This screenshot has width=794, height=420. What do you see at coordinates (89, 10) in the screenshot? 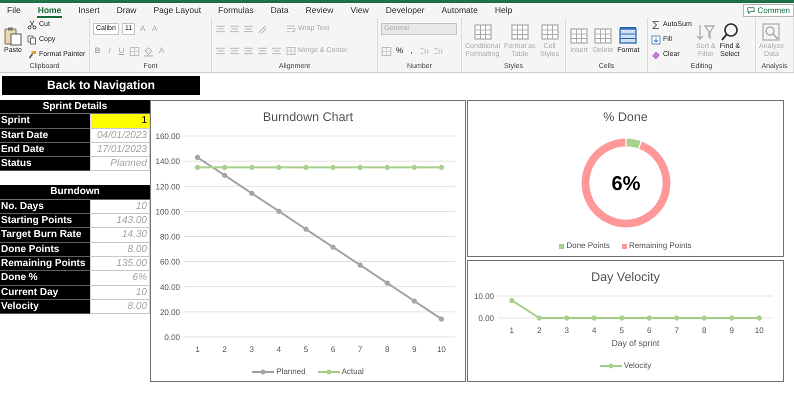
I see `menu-tab: Insert` at bounding box center [89, 10].